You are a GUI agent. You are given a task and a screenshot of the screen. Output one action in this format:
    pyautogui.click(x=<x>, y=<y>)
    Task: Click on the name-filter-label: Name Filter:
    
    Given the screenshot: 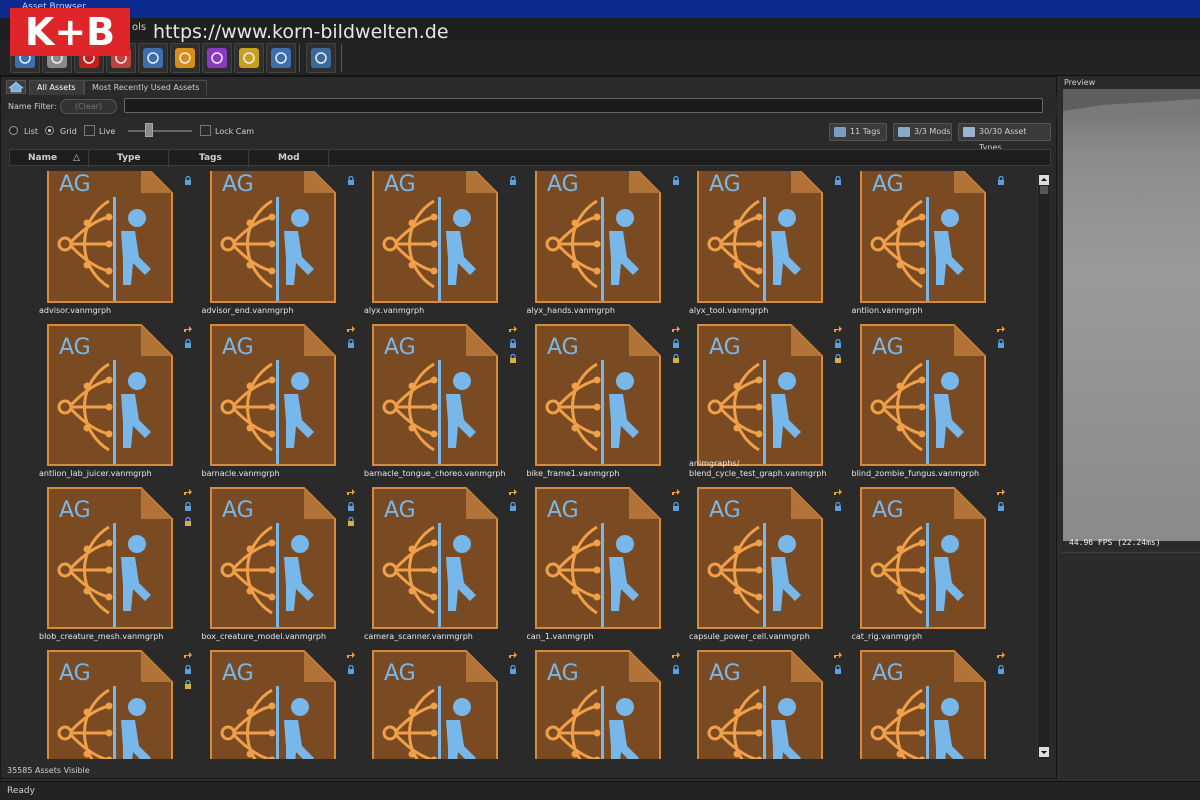 What is the action you would take?
    pyautogui.click(x=32, y=106)
    